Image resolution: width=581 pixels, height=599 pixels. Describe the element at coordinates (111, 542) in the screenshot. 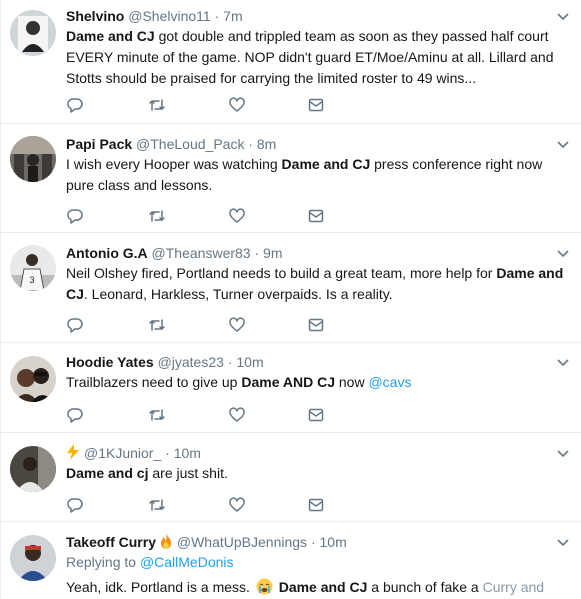

I see `user-fullname: Takeoff Curry` at that location.